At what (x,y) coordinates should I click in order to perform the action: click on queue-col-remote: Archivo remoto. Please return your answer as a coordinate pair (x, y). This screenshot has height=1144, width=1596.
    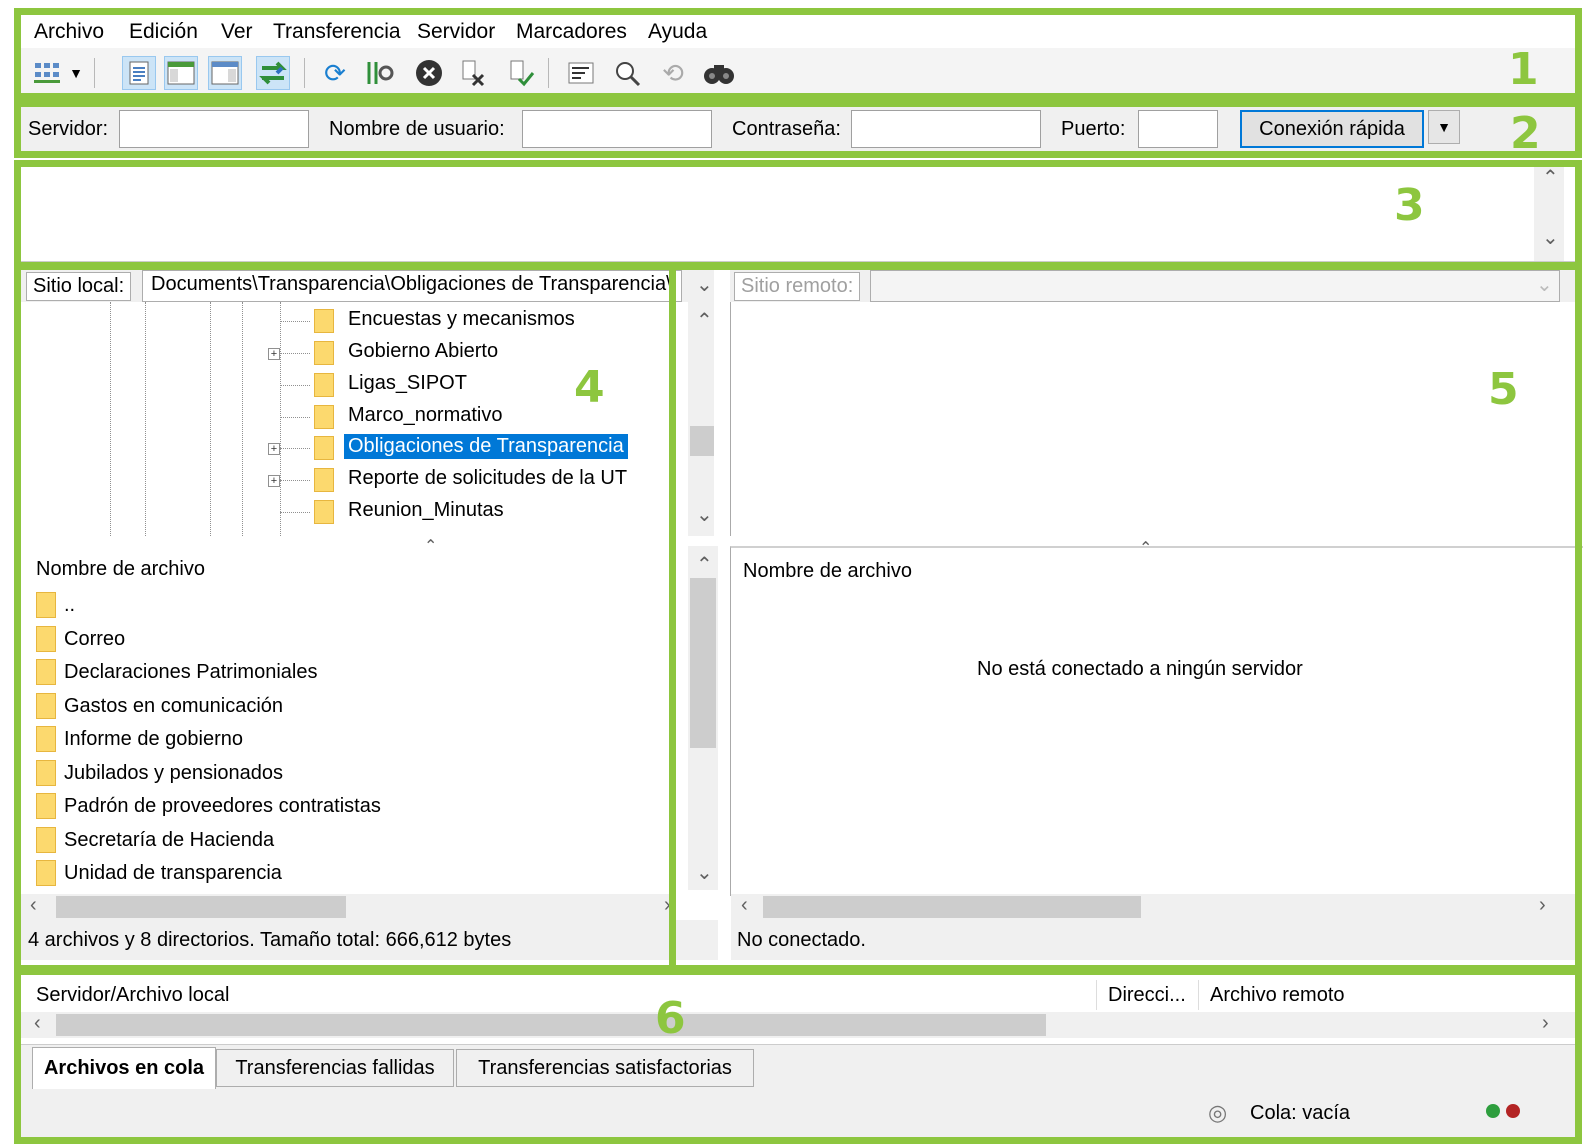
    Looking at the image, I should click on (1277, 995).